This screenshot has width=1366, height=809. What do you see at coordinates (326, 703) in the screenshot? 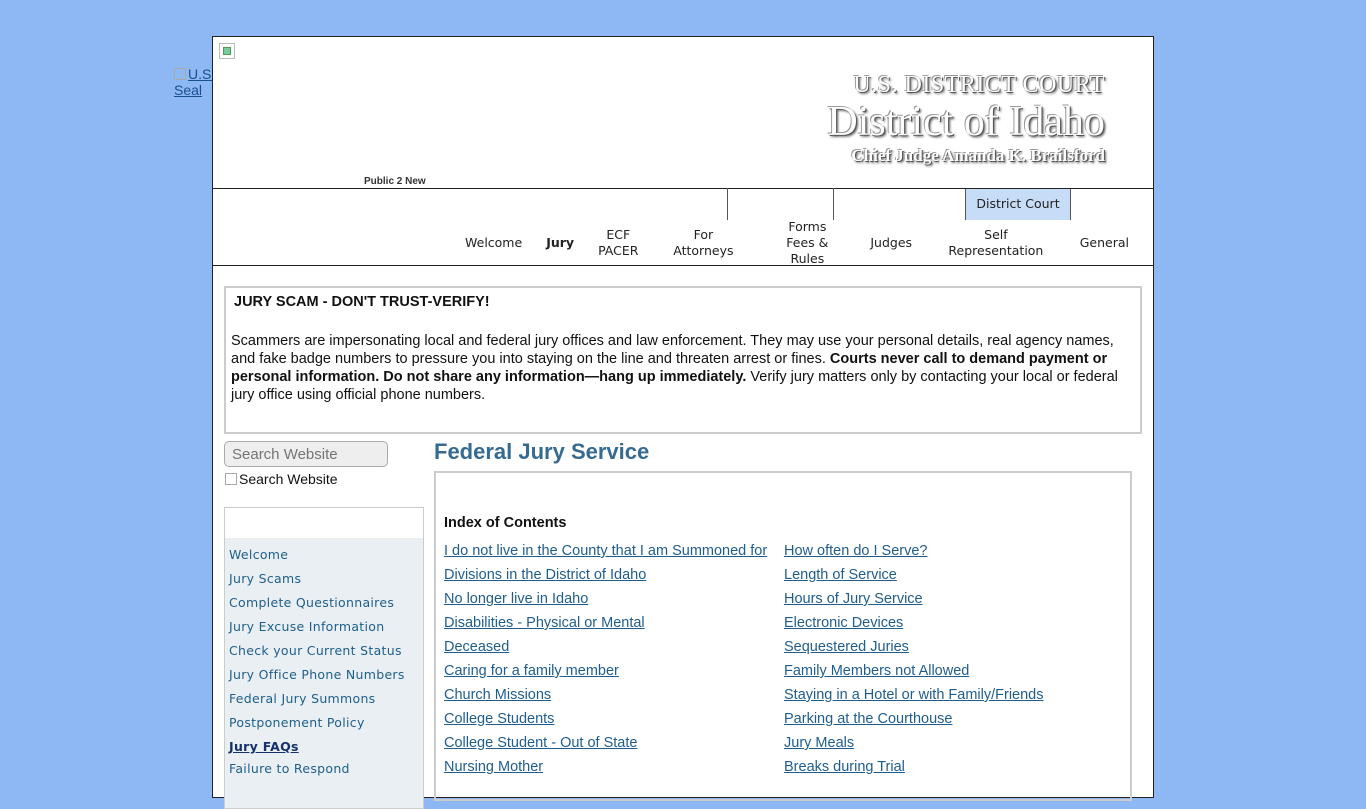
I see `sidebar-item-federal-jury-summons: Federal Jury Summons` at bounding box center [326, 703].